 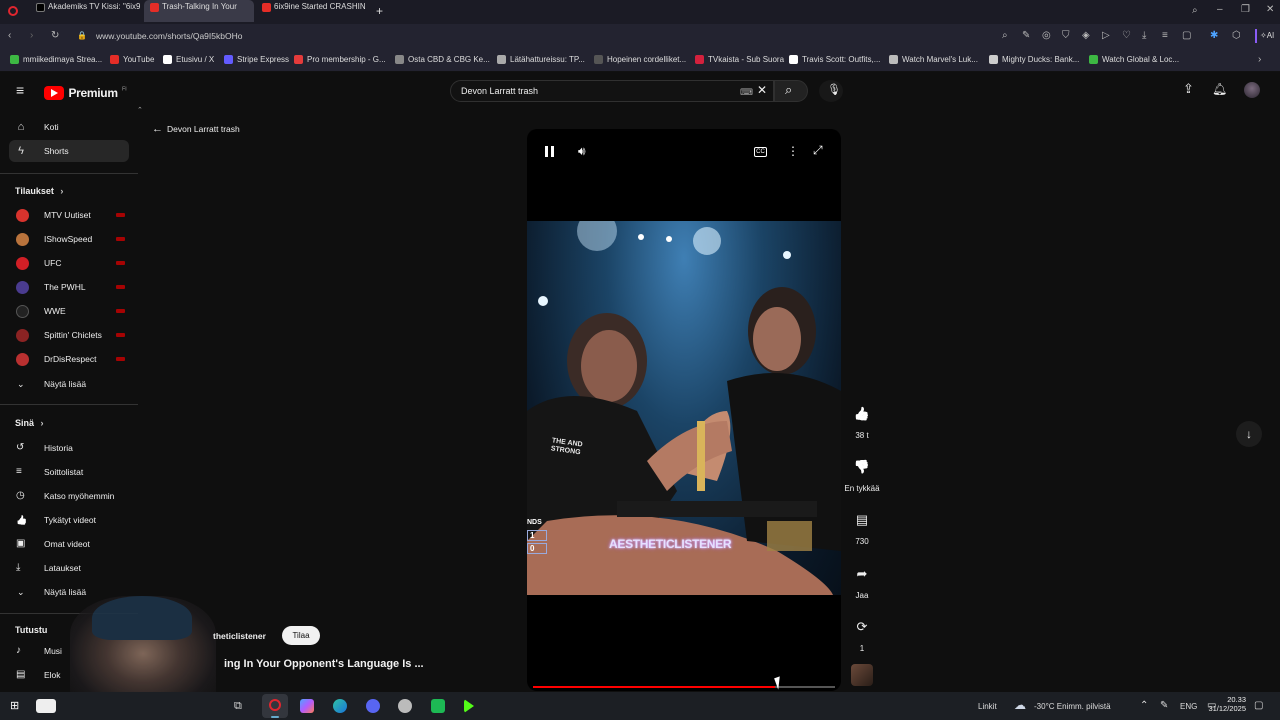 I want to click on sidebar-subscription: WWE, so click(x=70, y=311).